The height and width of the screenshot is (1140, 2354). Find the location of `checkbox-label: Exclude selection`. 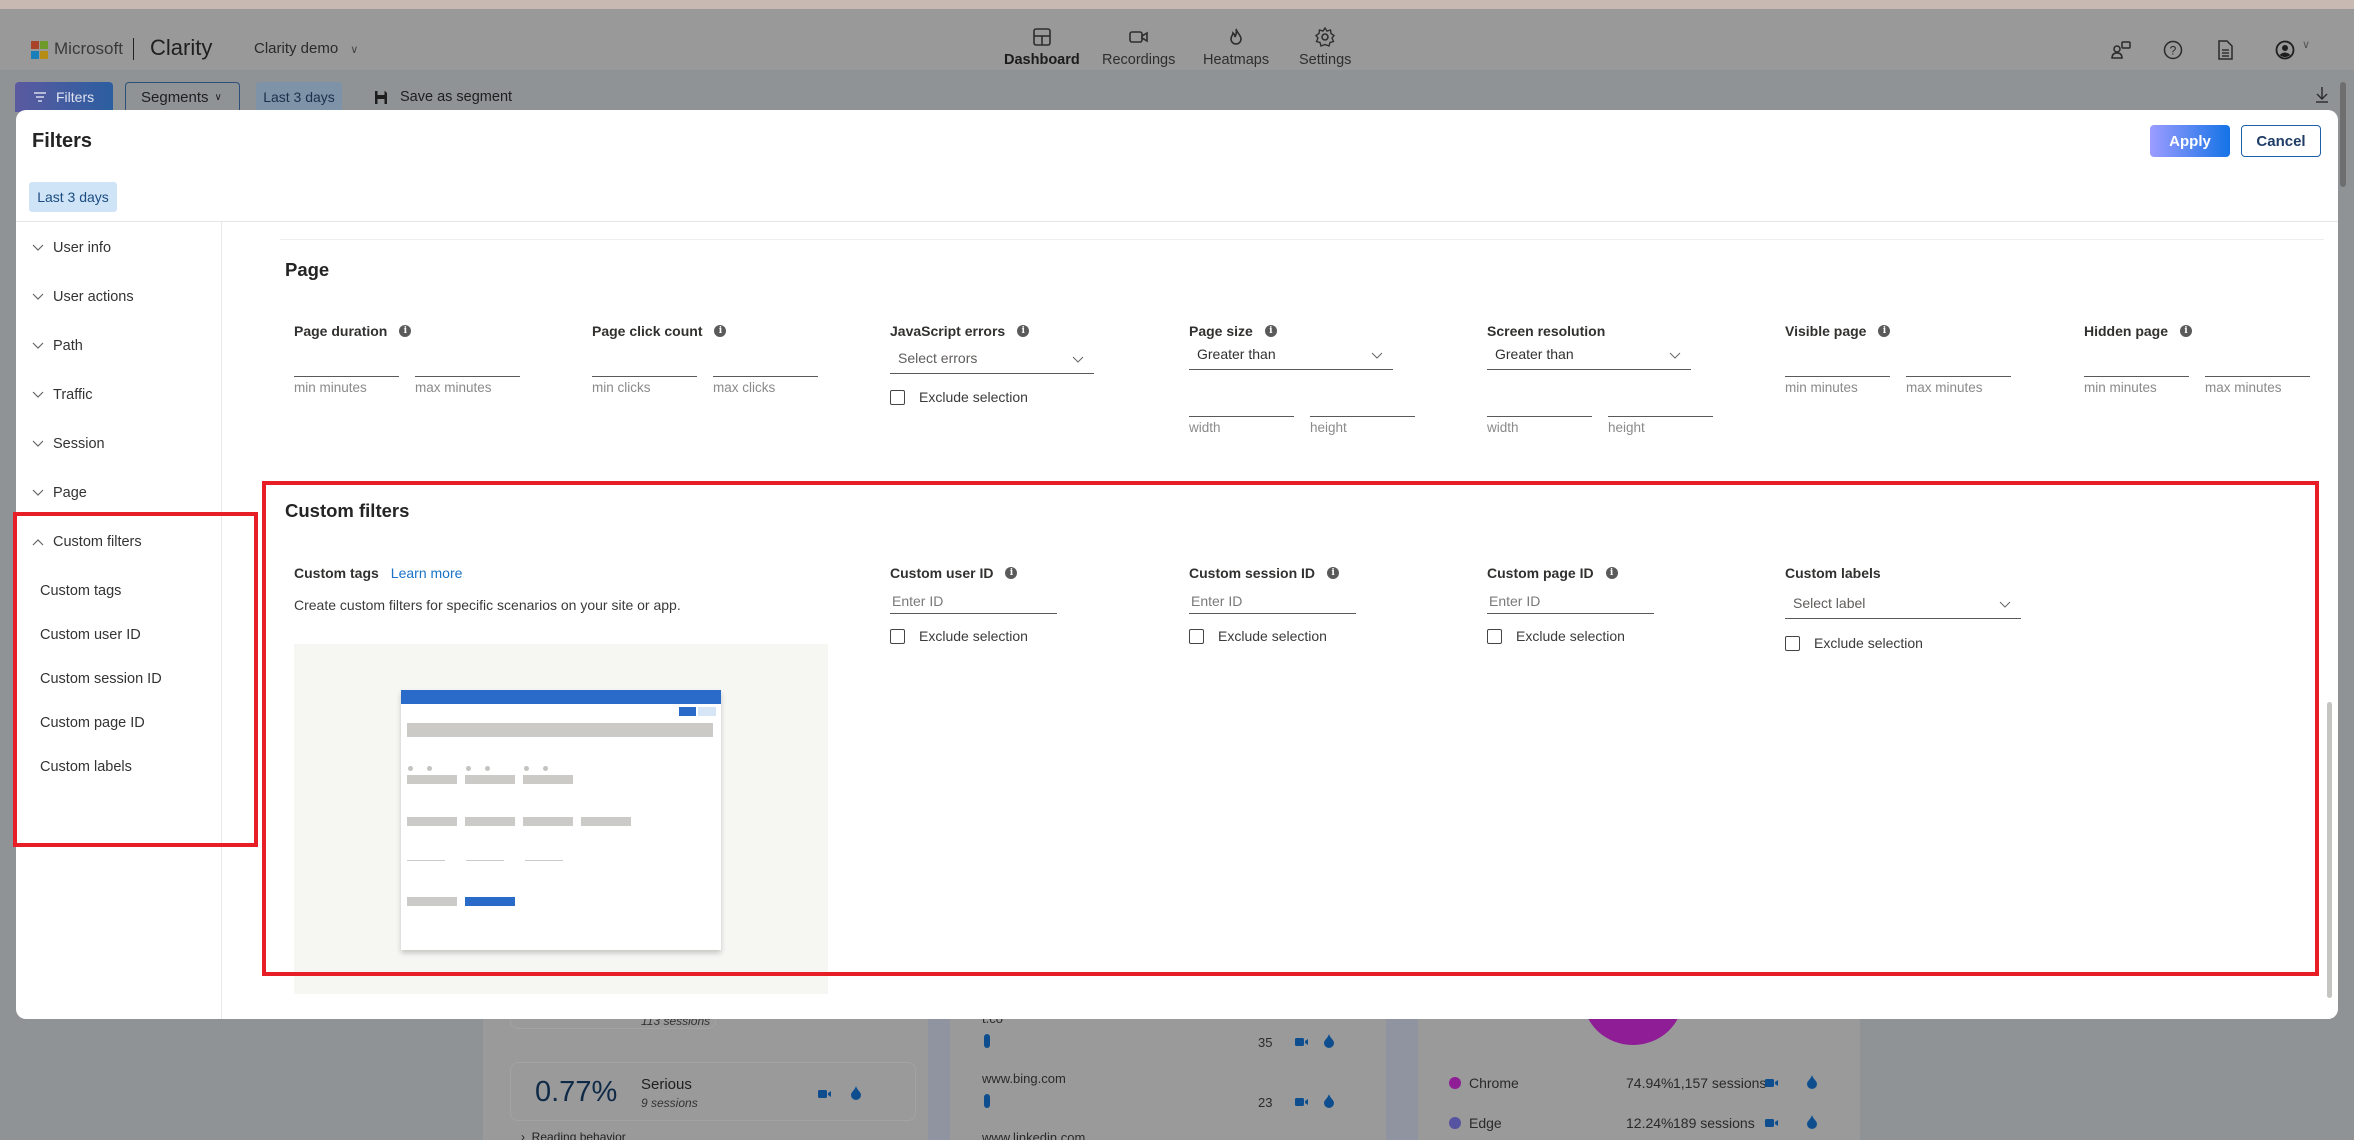

checkbox-label: Exclude selection is located at coordinates (1272, 636).